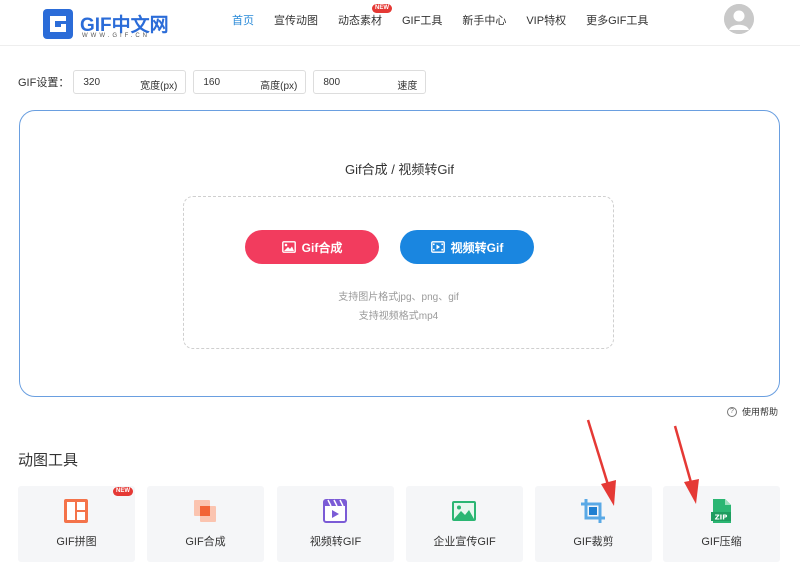  I want to click on nav-item-more-tools: 更多GIF工具, so click(617, 20).